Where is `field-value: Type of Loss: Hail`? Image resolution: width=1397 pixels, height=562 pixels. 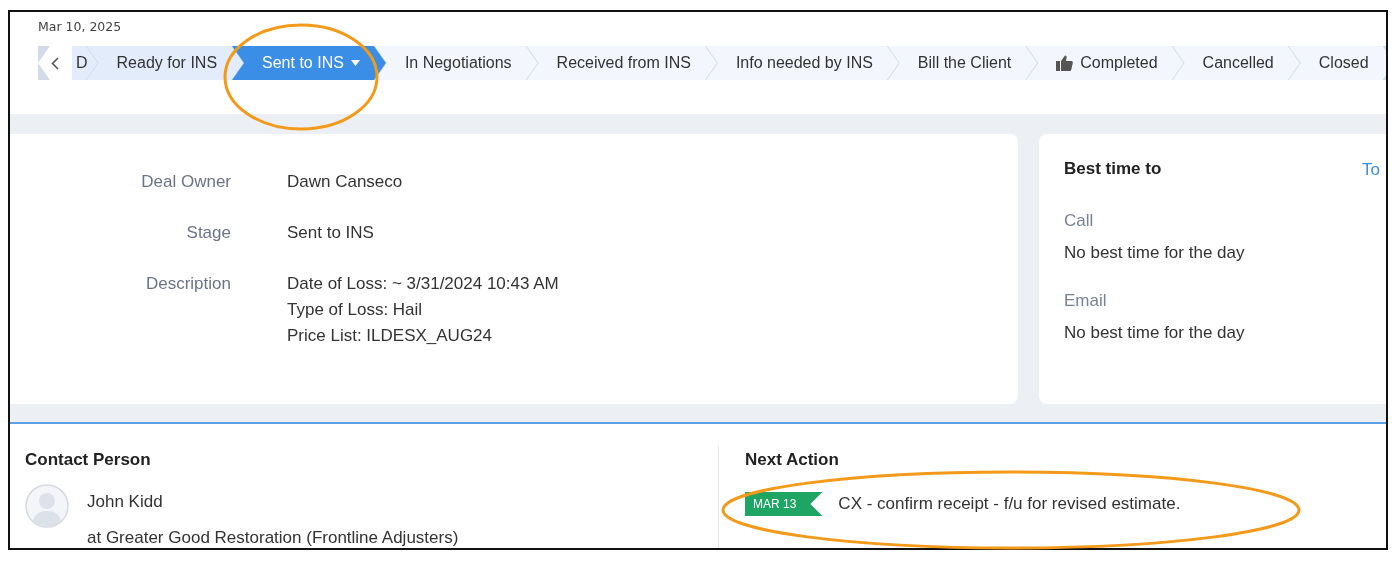
field-value: Type of Loss: Hail is located at coordinates (355, 309).